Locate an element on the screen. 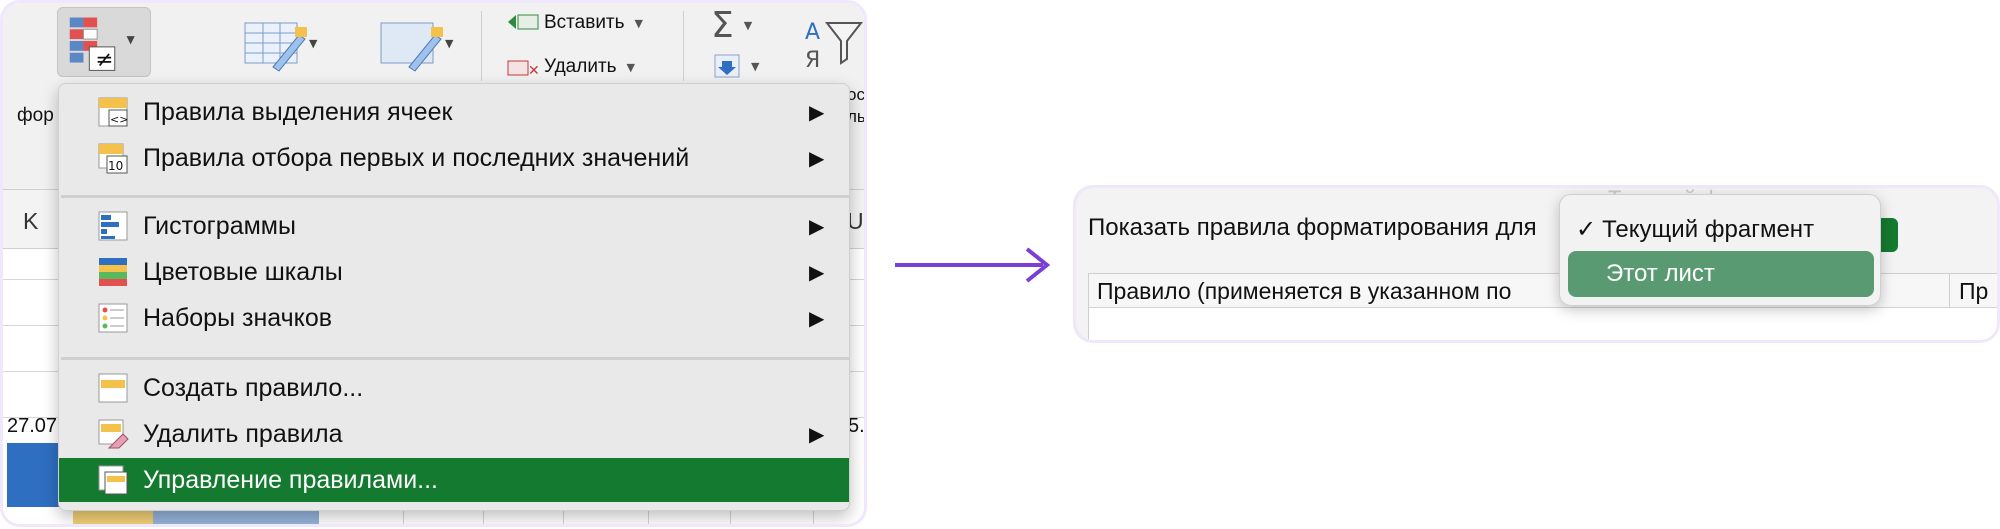 Image resolution: width=2000 pixels, height=529 pixels. checkmark-icon: ✓ is located at coordinates (1586, 229).